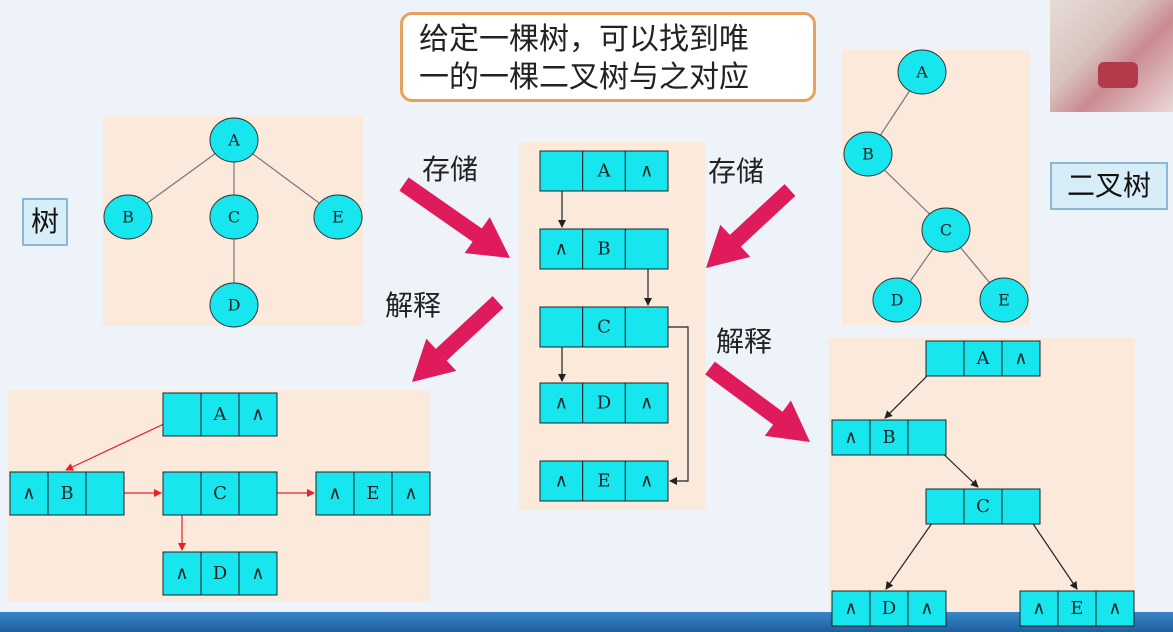  Describe the element at coordinates (757, 401) in the screenshot. I see `interpret-arrow-right` at that location.